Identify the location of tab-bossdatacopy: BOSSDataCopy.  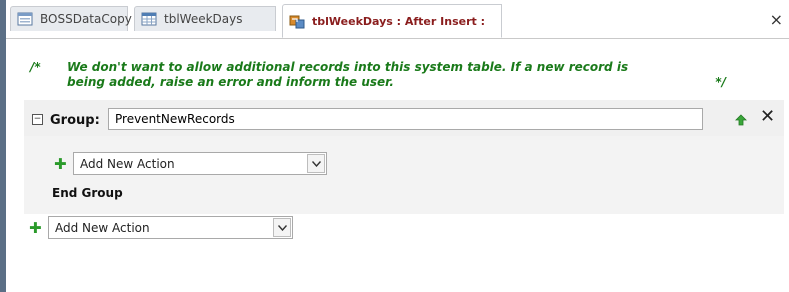
(71, 18).